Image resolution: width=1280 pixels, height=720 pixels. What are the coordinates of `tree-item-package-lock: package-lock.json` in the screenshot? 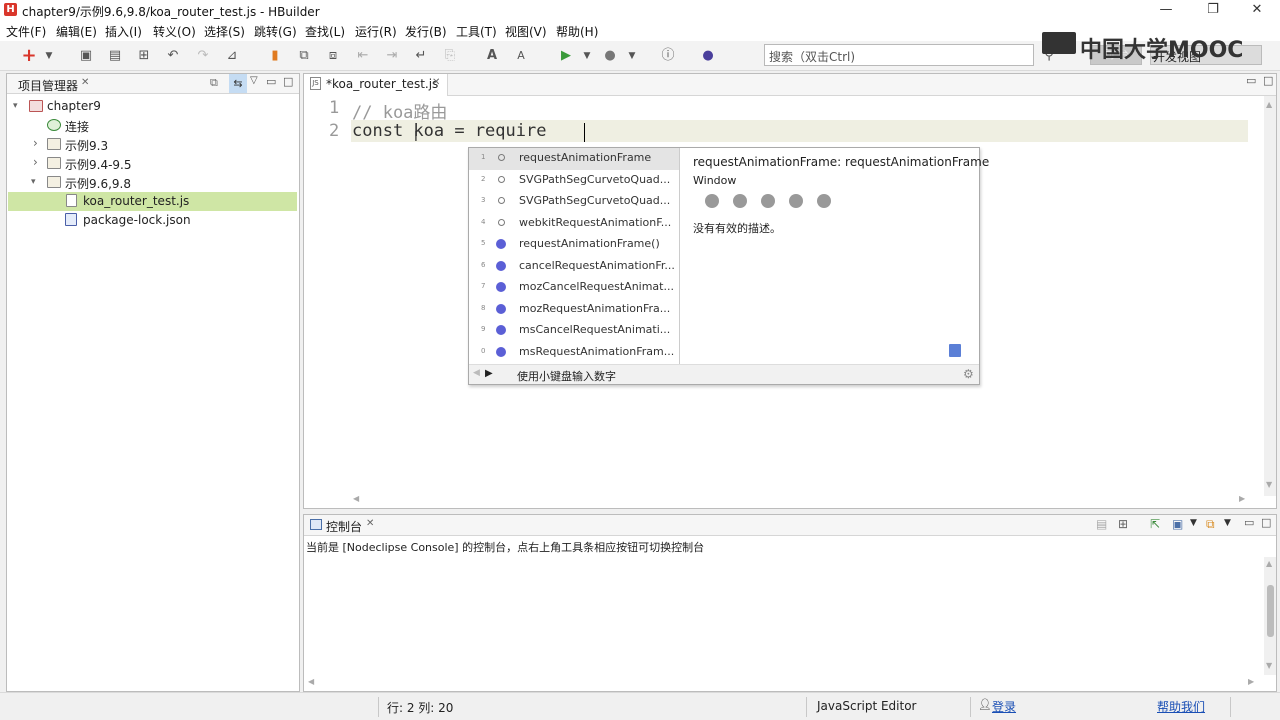 It's located at (153, 220).